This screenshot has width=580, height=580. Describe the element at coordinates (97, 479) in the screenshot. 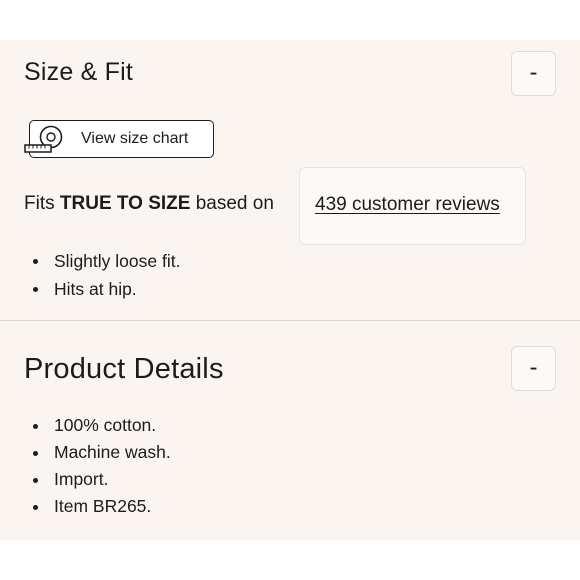

I see `list-item: Import.` at that location.